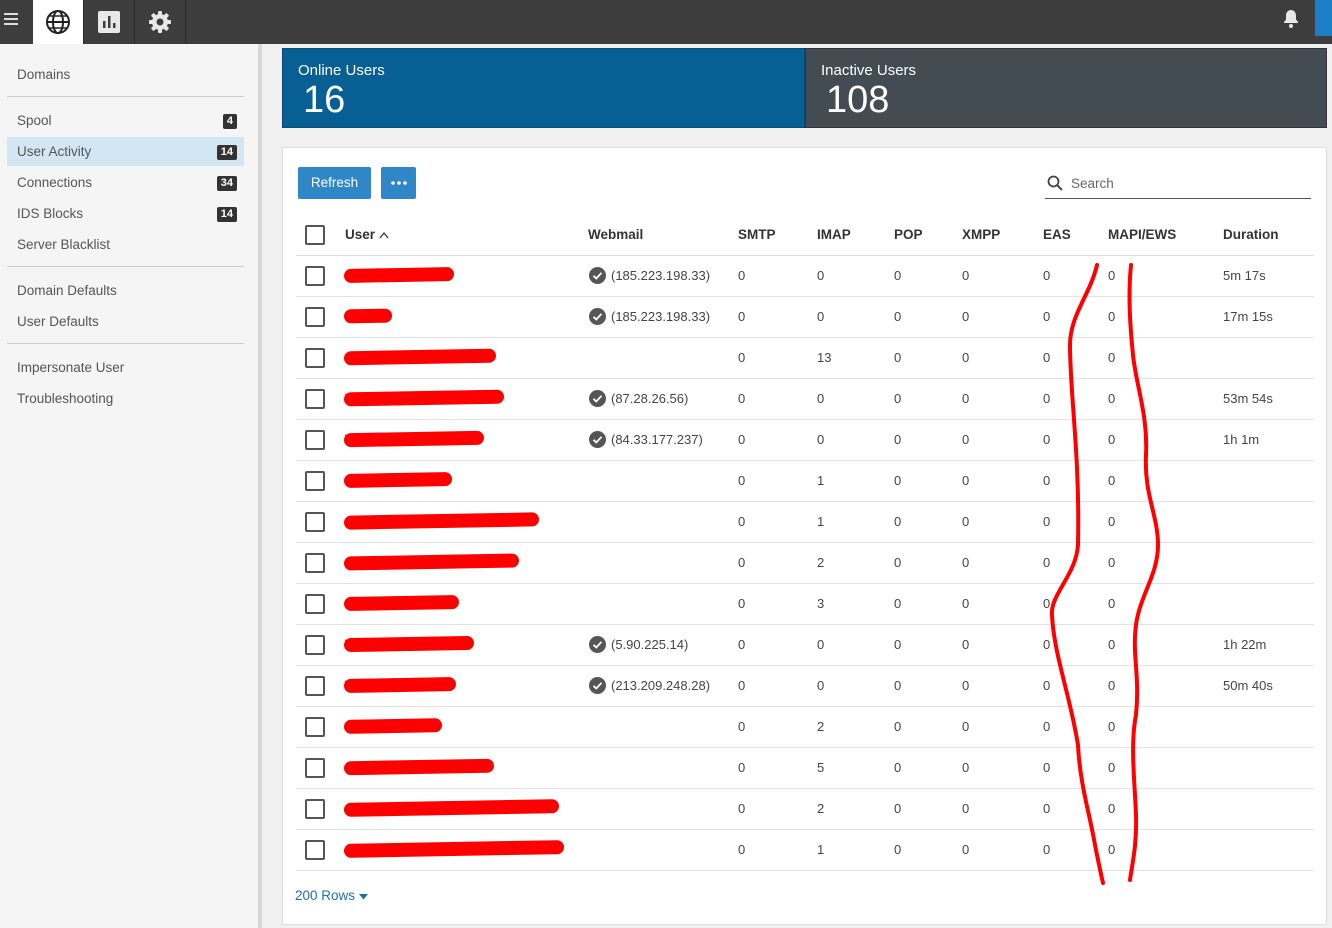 The height and width of the screenshot is (928, 1332). What do you see at coordinates (398, 183) in the screenshot?
I see `more-actions-button` at bounding box center [398, 183].